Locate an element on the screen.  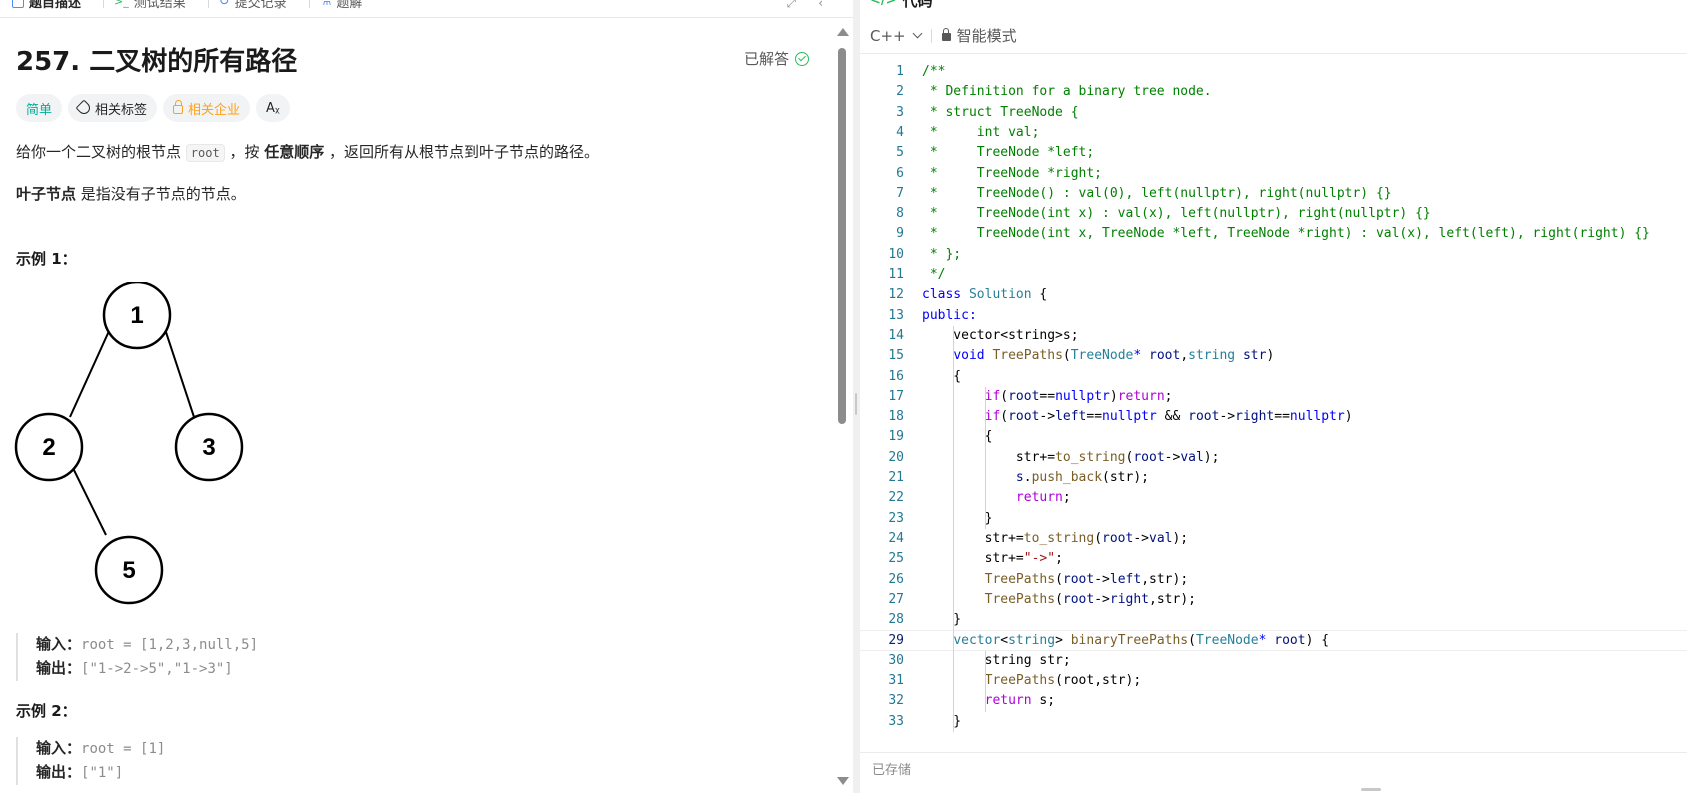
example-1-output: 输出：["1->2->5","1->3"] is located at coordinates (147, 669).